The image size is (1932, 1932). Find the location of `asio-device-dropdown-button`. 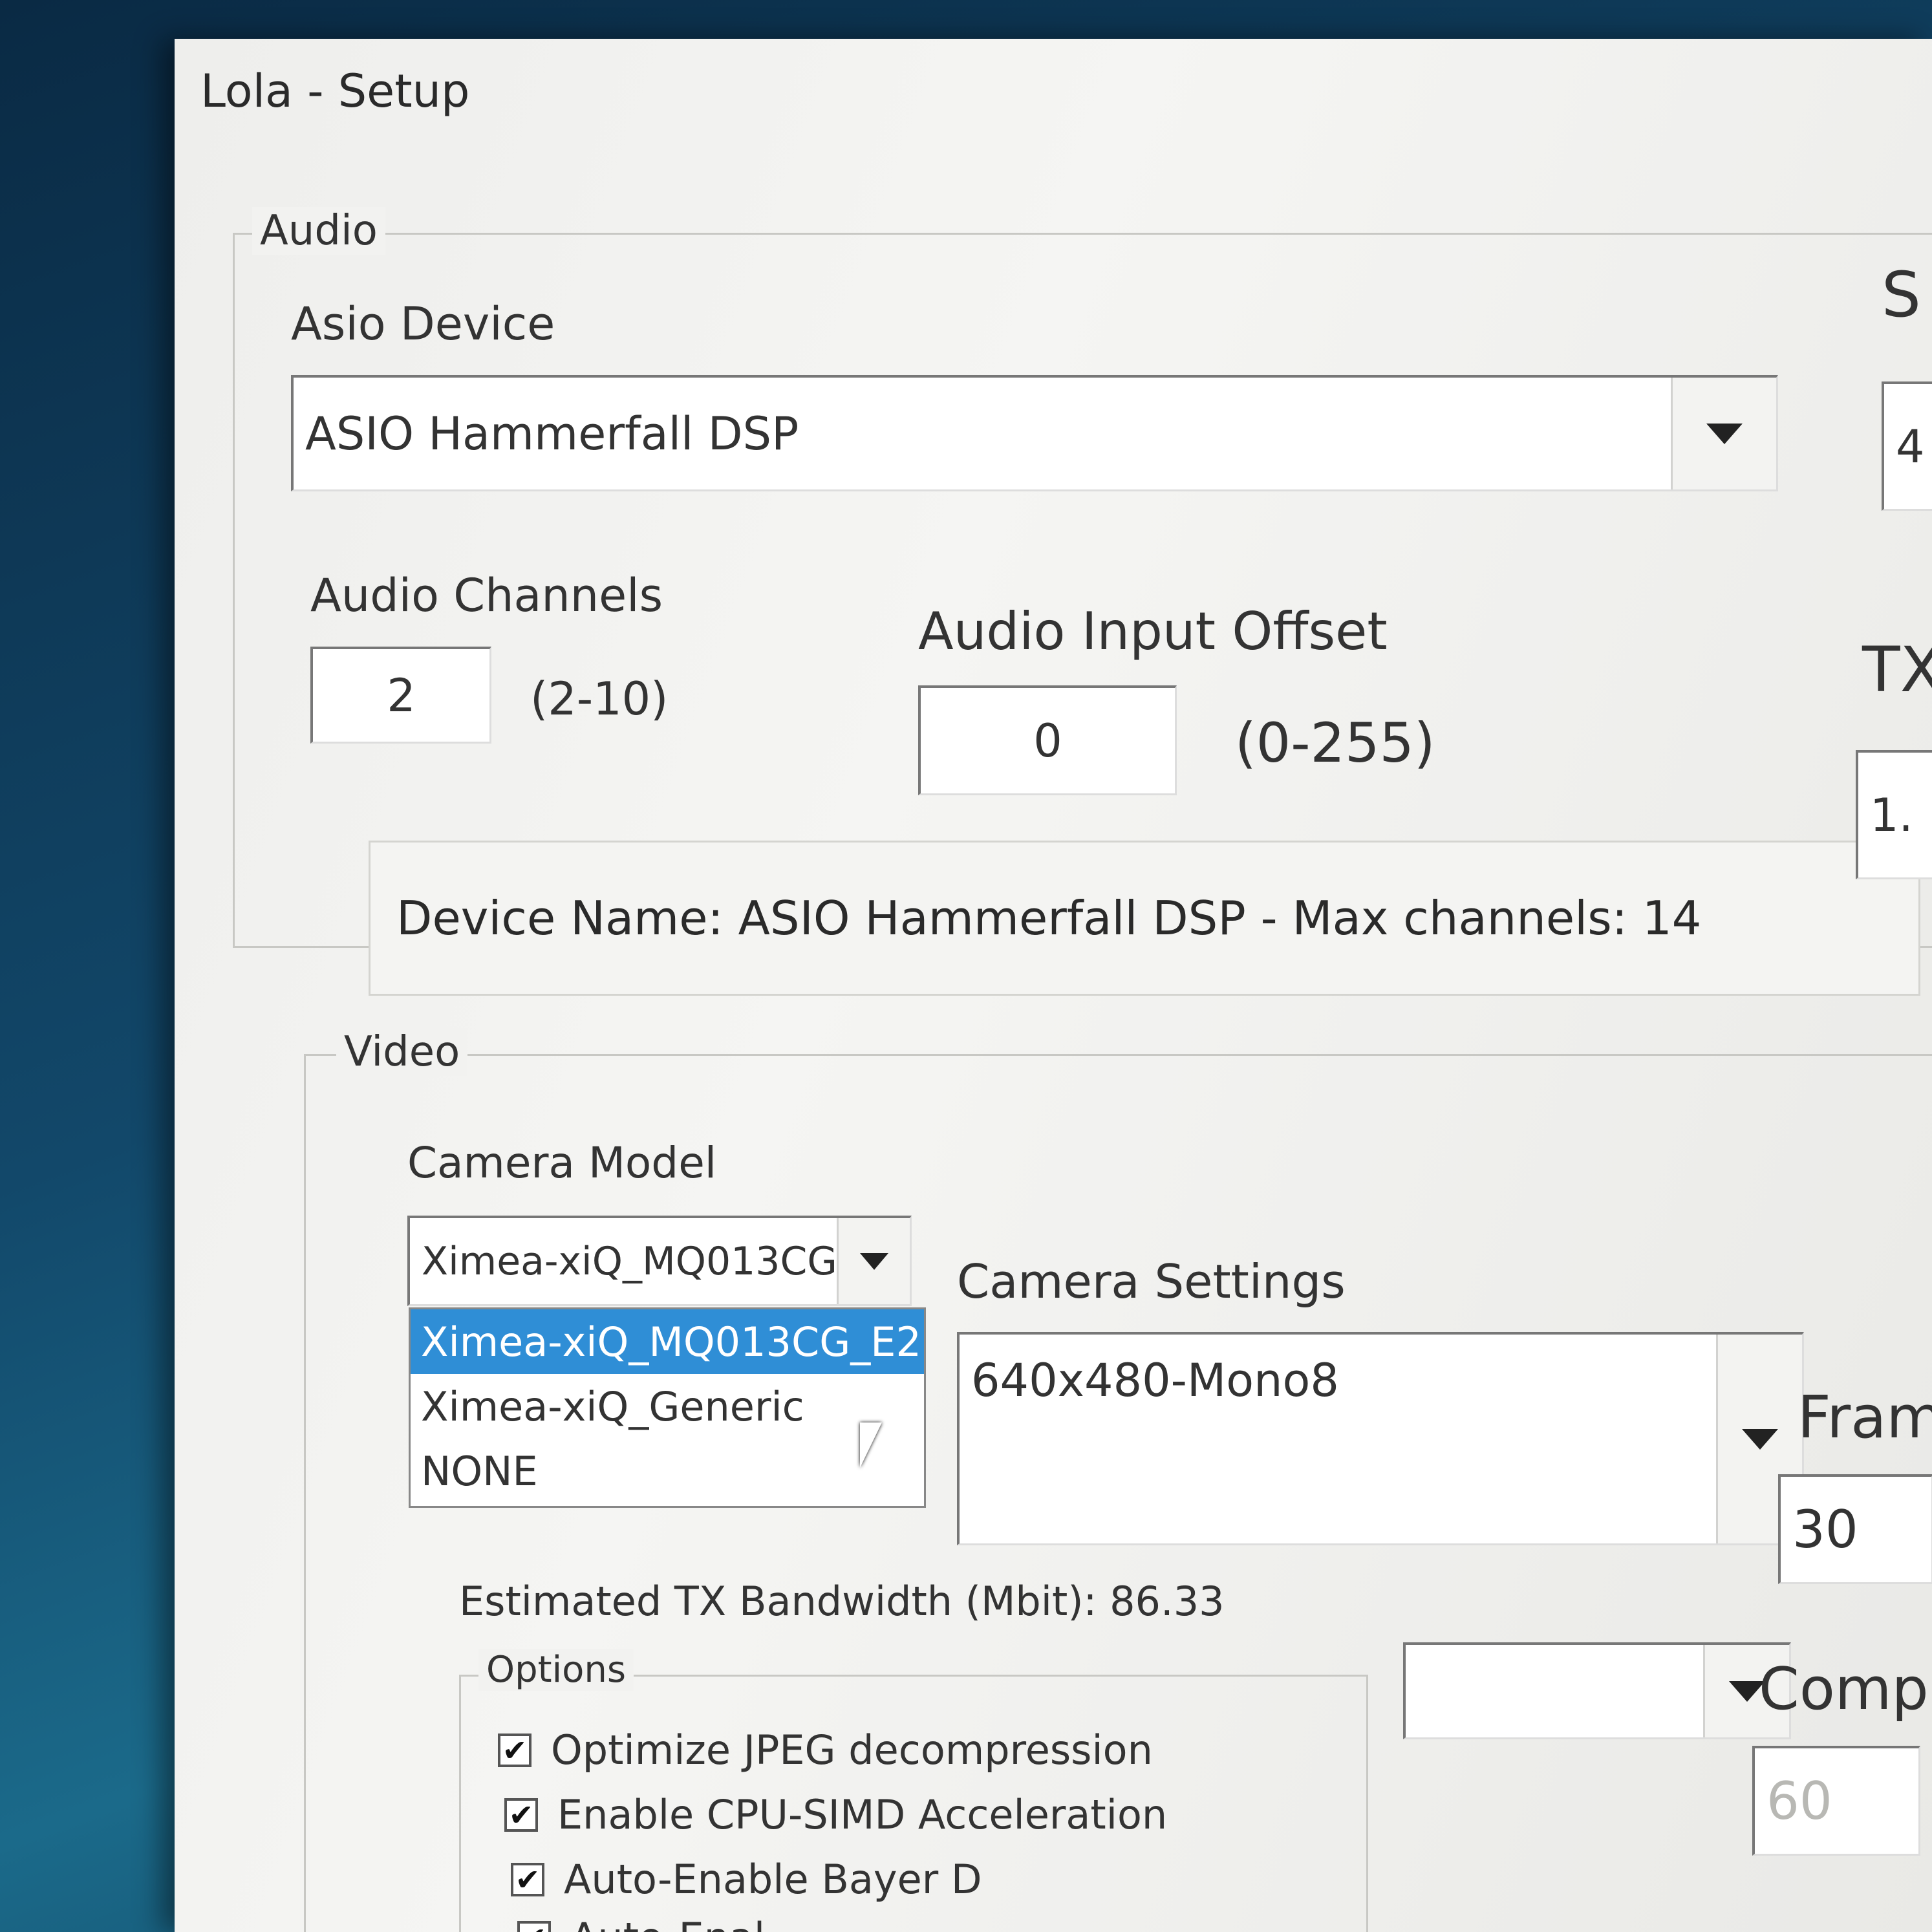

asio-device-dropdown-button is located at coordinates (1723, 433).